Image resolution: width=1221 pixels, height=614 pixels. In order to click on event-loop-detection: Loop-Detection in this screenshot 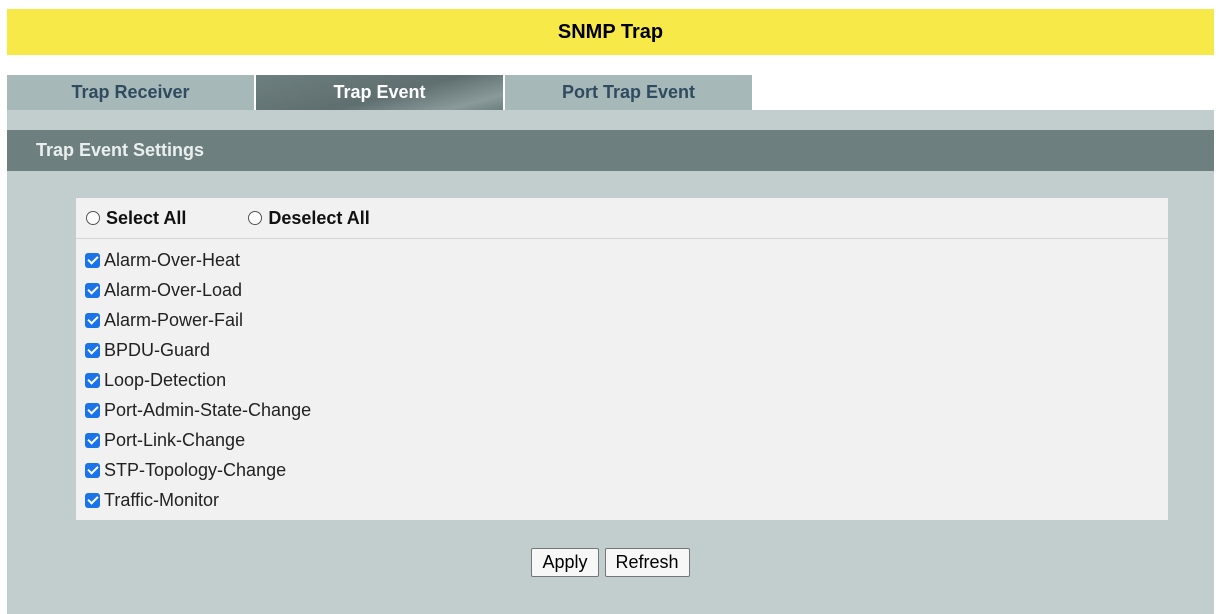, I will do `click(622, 380)`.